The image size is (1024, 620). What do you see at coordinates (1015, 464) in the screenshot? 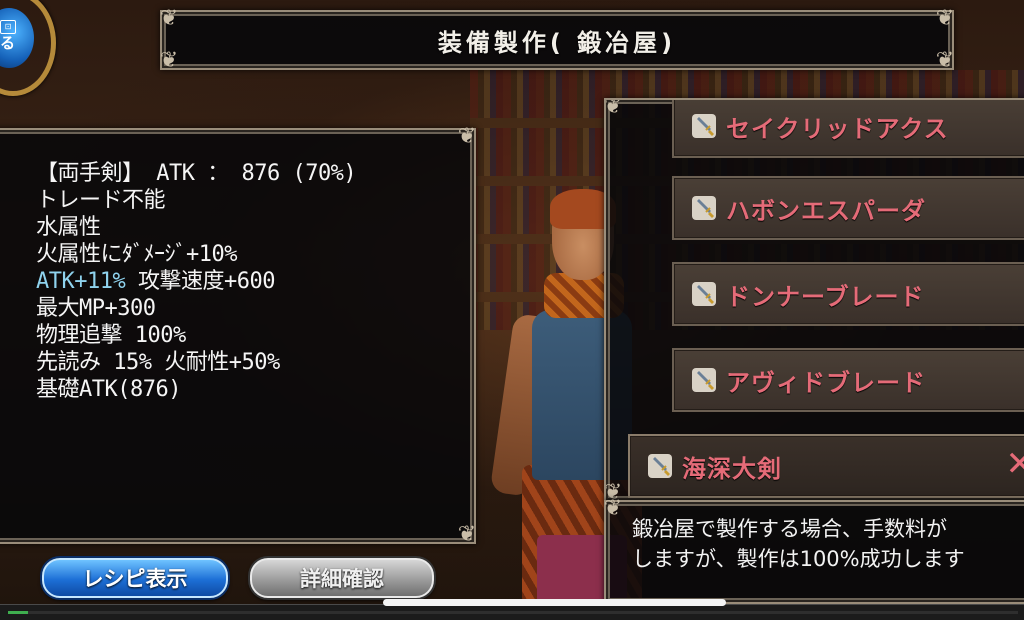
I see `close-icon: ✕` at bounding box center [1015, 464].